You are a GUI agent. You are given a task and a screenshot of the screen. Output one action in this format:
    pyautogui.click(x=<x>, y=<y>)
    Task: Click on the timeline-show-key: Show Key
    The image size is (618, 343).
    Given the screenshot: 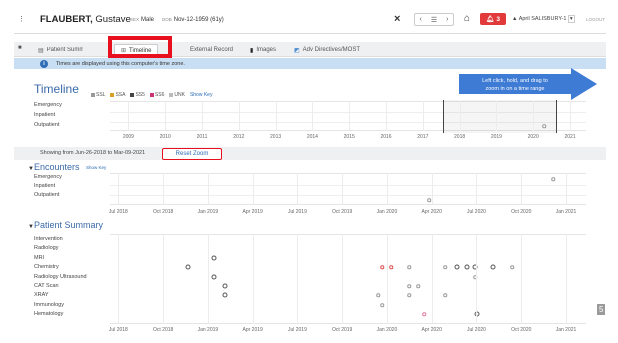 What is the action you would take?
    pyautogui.click(x=201, y=95)
    